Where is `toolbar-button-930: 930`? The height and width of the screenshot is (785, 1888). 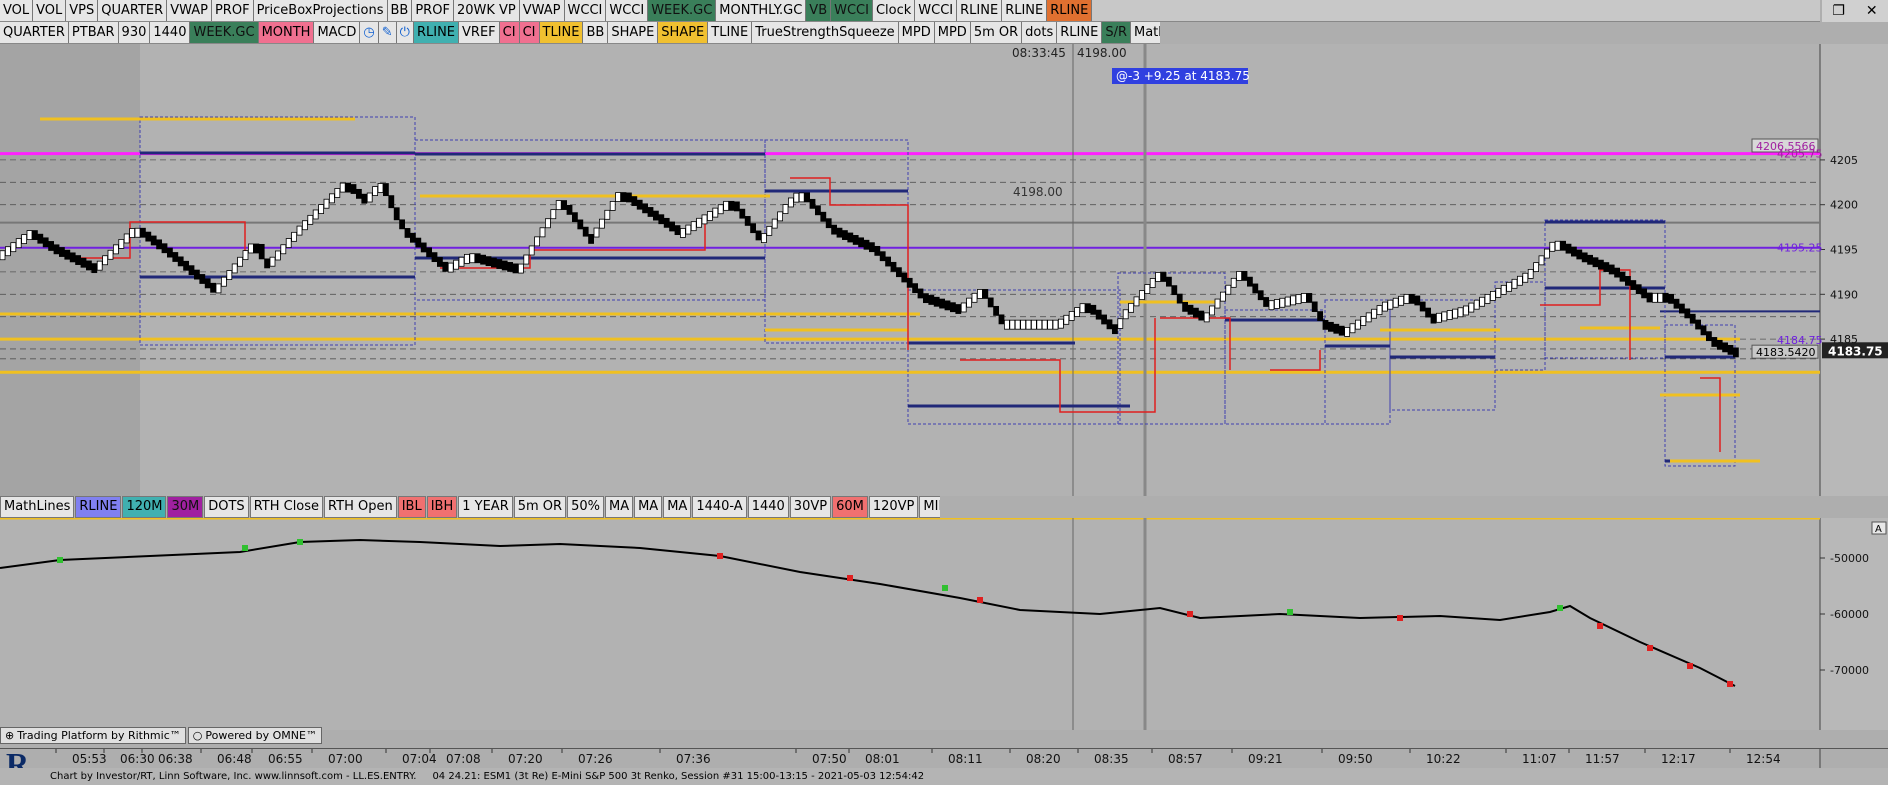
toolbar-button-930: 930 is located at coordinates (134, 32).